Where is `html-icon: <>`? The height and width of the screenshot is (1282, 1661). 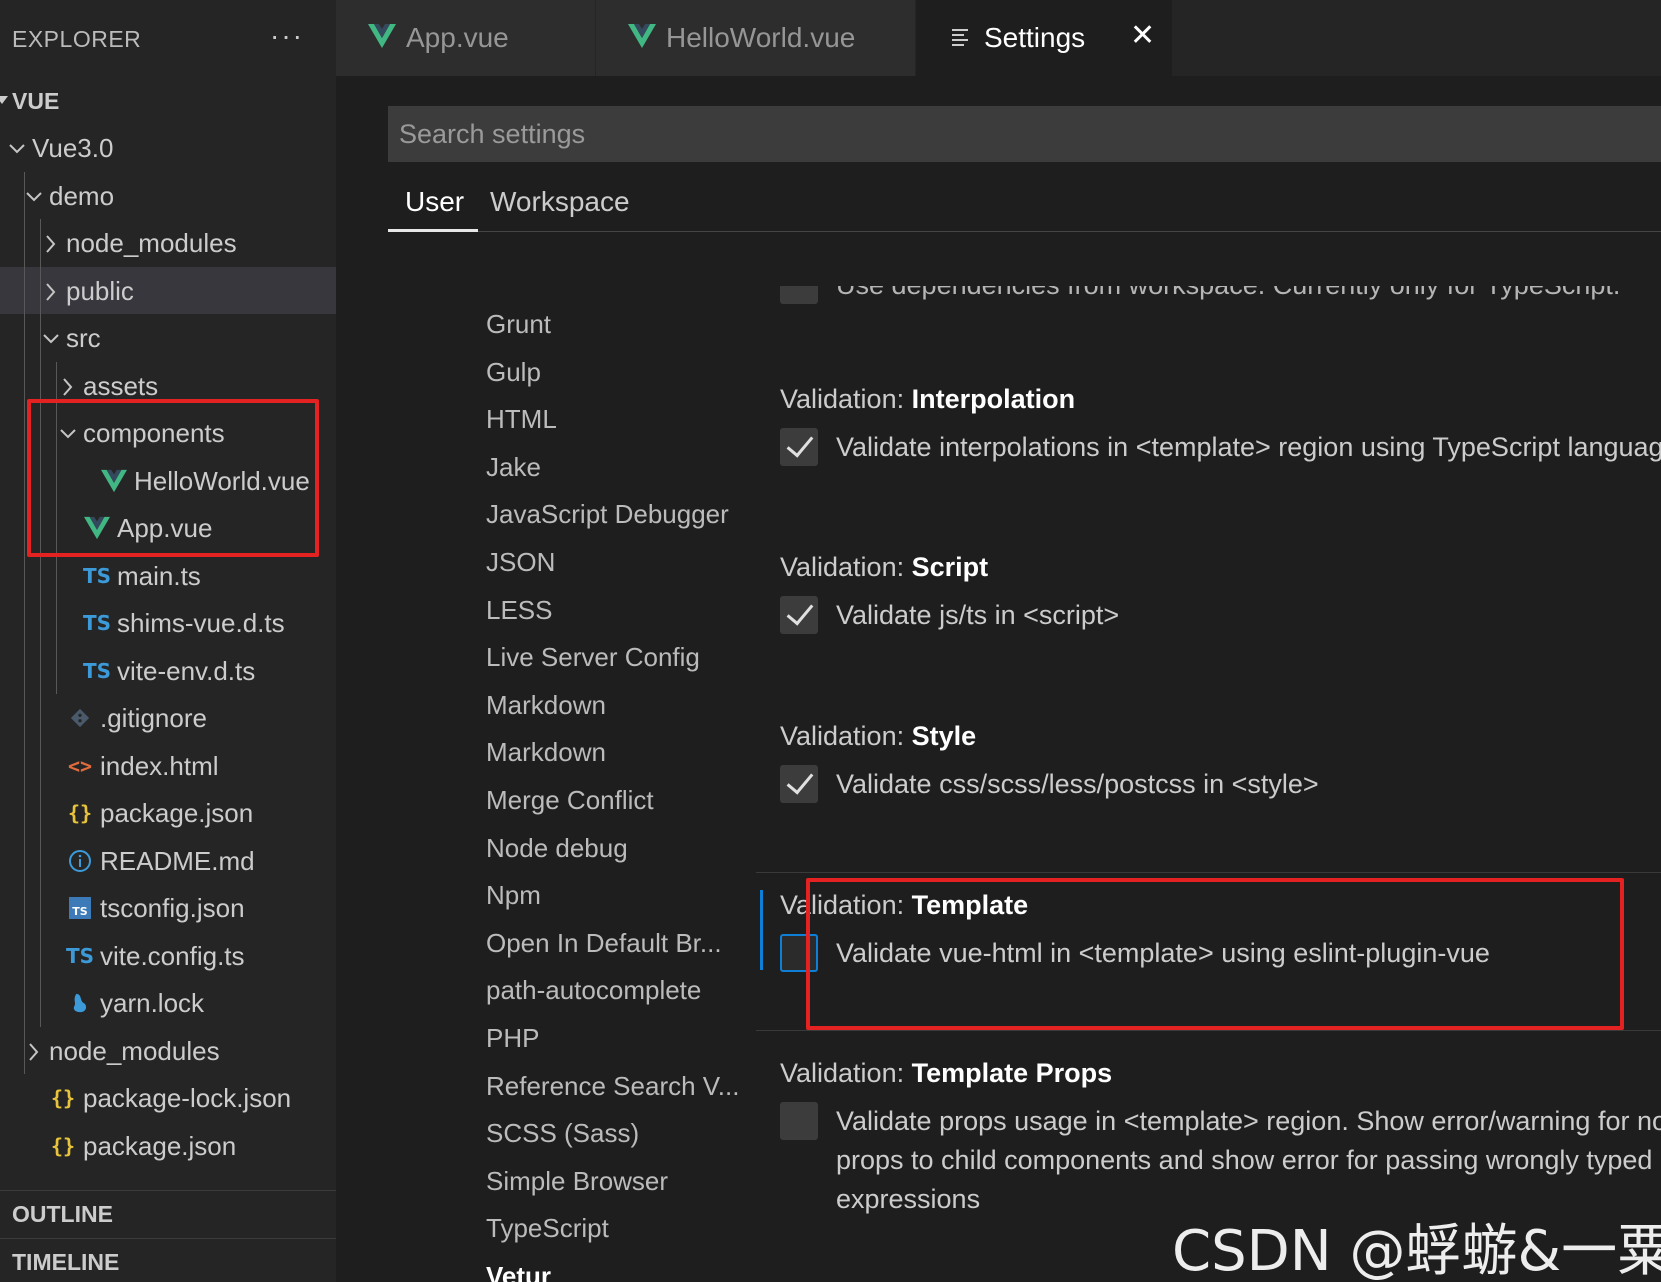 html-icon: <> is located at coordinates (80, 765).